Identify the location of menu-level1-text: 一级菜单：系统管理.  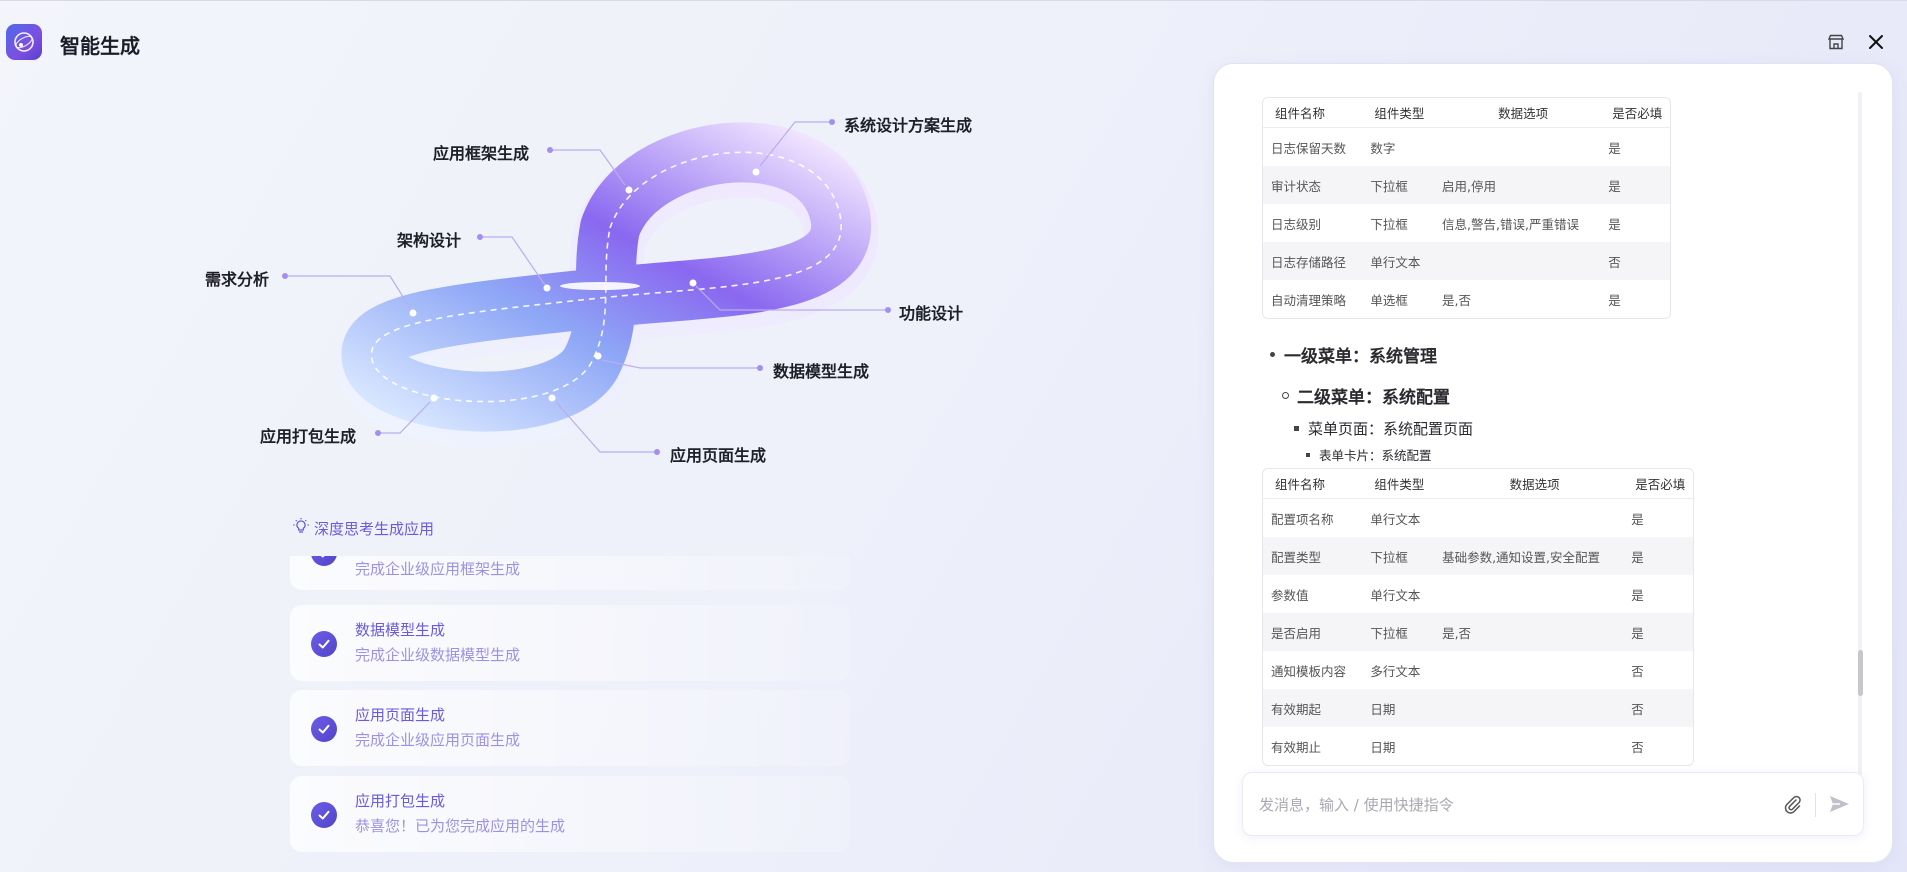
(1360, 357).